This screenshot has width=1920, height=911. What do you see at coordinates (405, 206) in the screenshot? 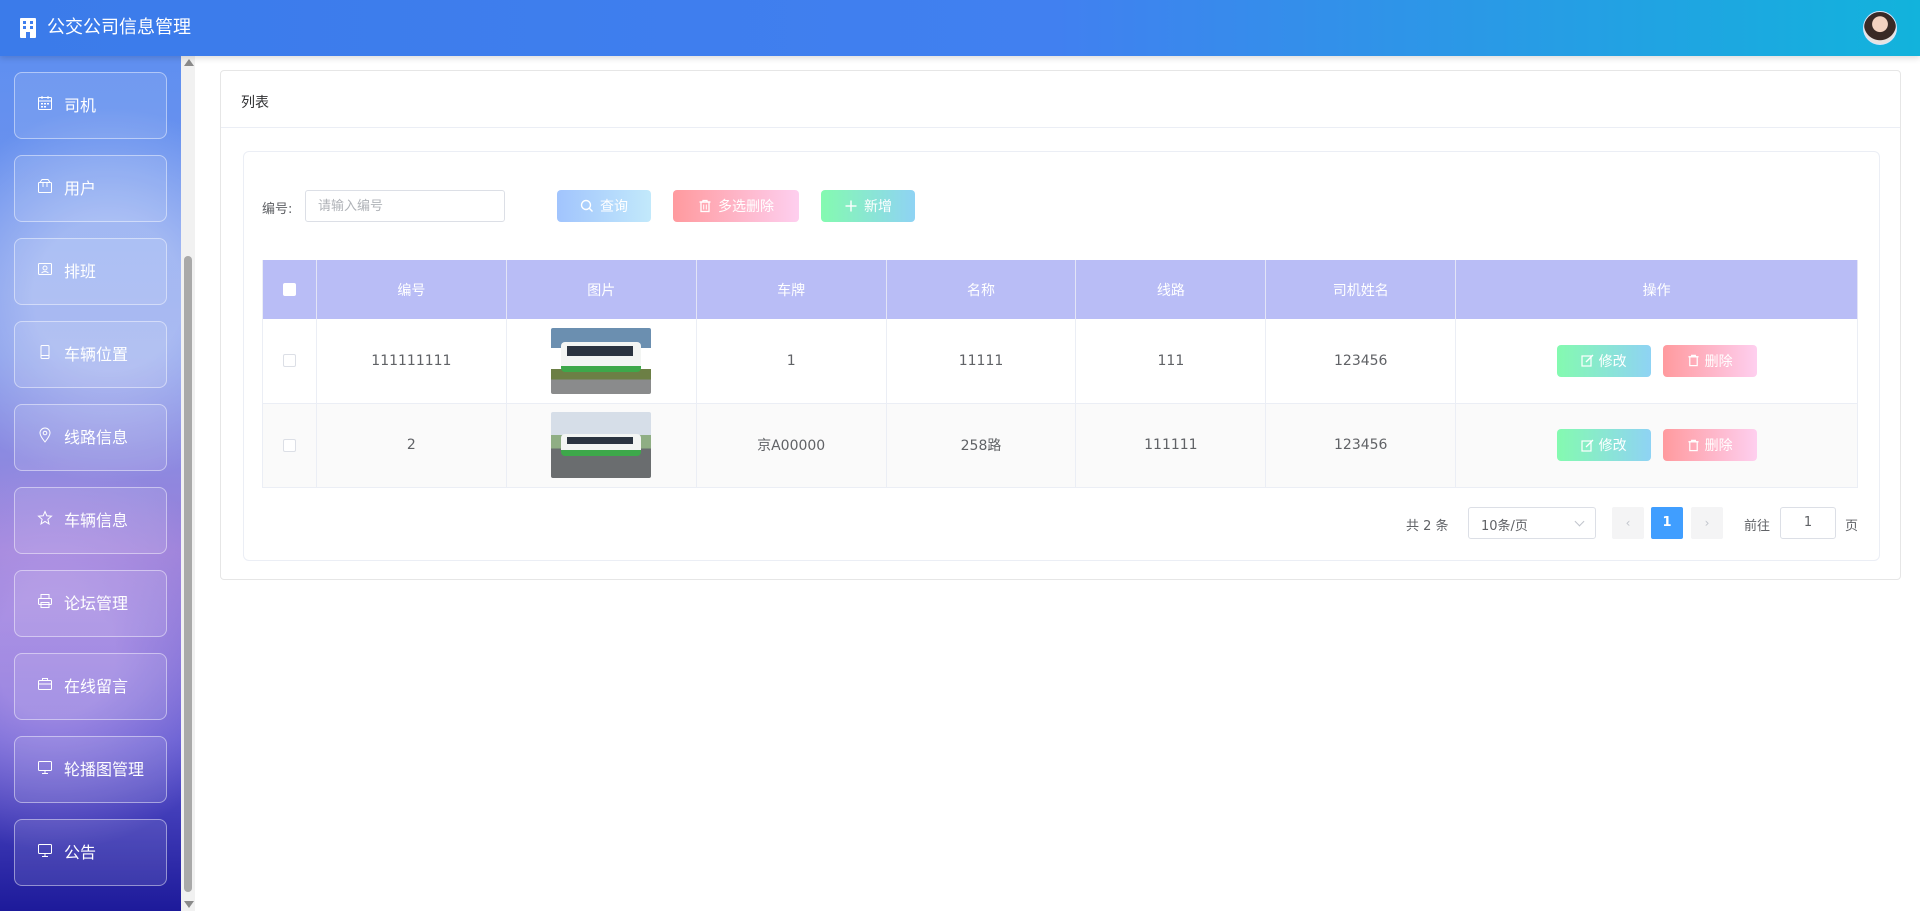
I see `search-input` at bounding box center [405, 206].